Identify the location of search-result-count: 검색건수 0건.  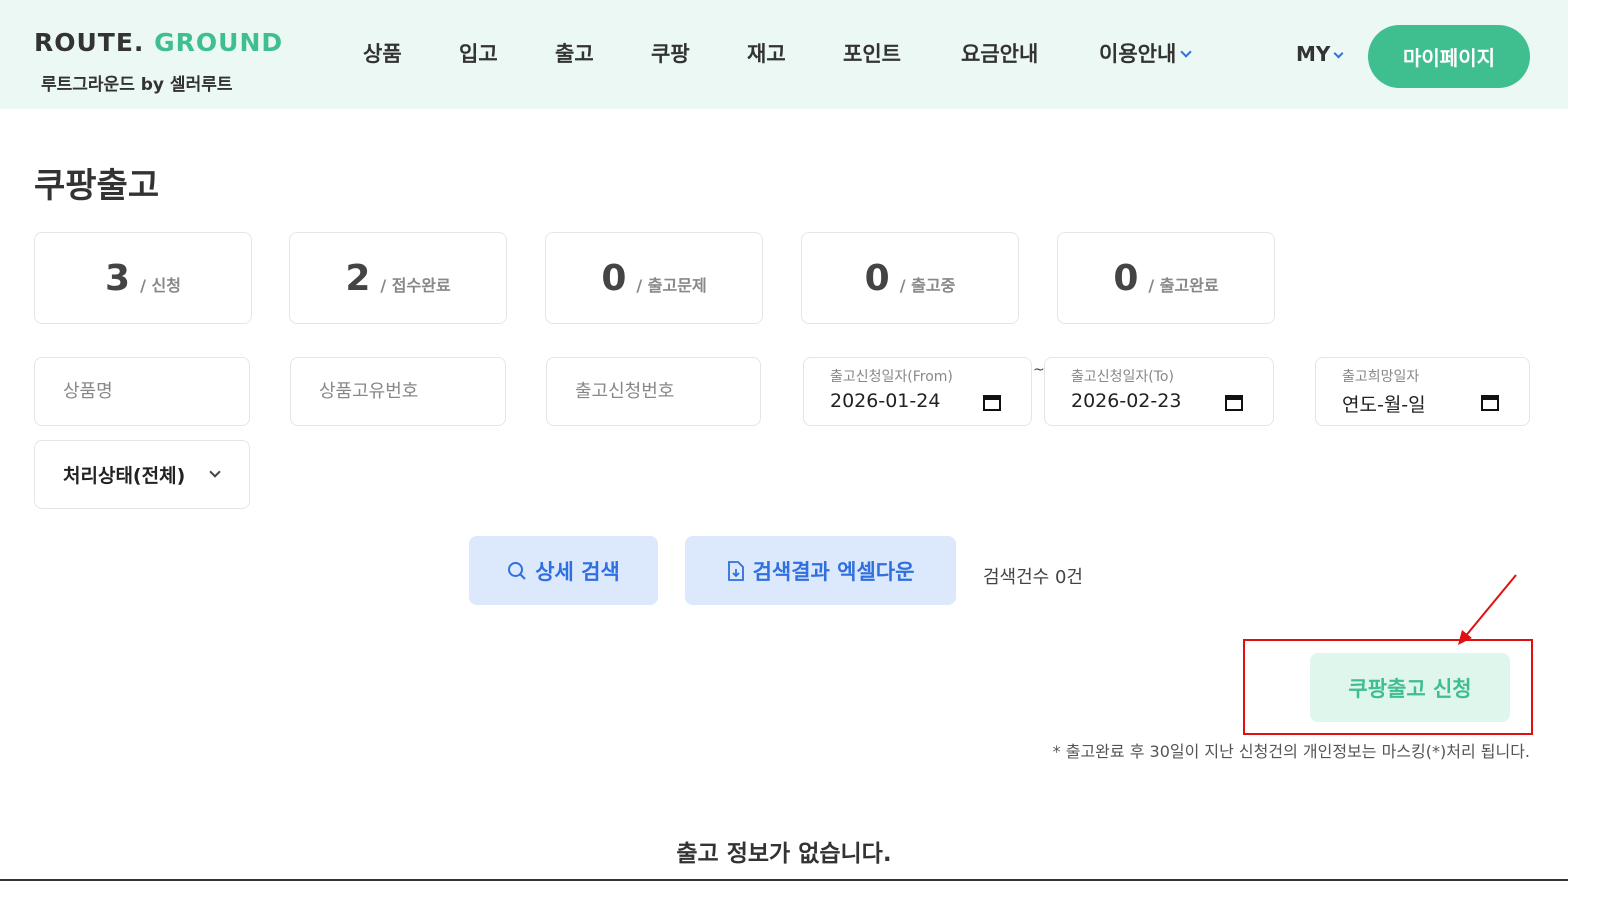
(1033, 577).